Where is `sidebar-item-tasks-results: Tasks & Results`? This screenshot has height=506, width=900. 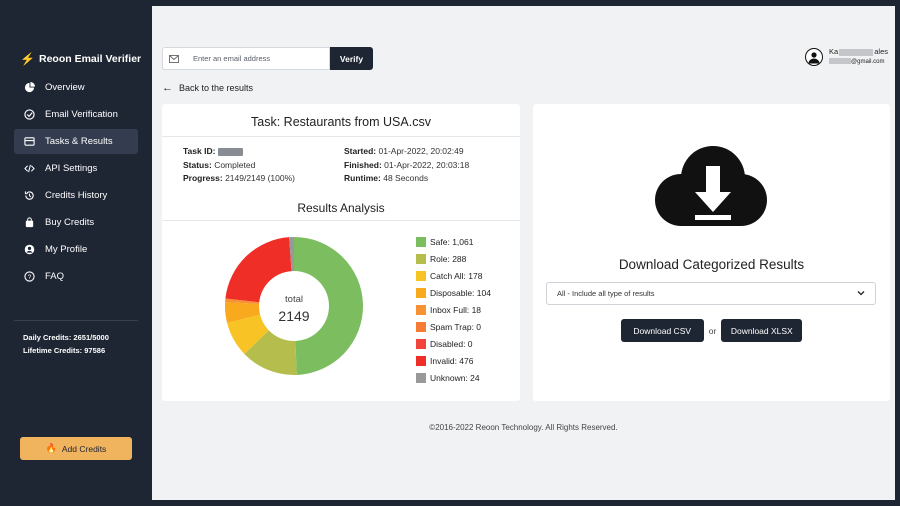 sidebar-item-tasks-results: Tasks & Results is located at coordinates (76, 141).